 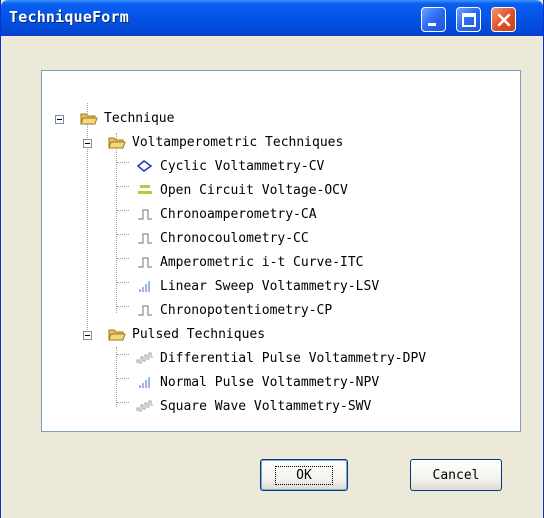 What do you see at coordinates (242, 166) in the screenshot?
I see `tree-item-label: Cyclic Voltammetry-CV` at bounding box center [242, 166].